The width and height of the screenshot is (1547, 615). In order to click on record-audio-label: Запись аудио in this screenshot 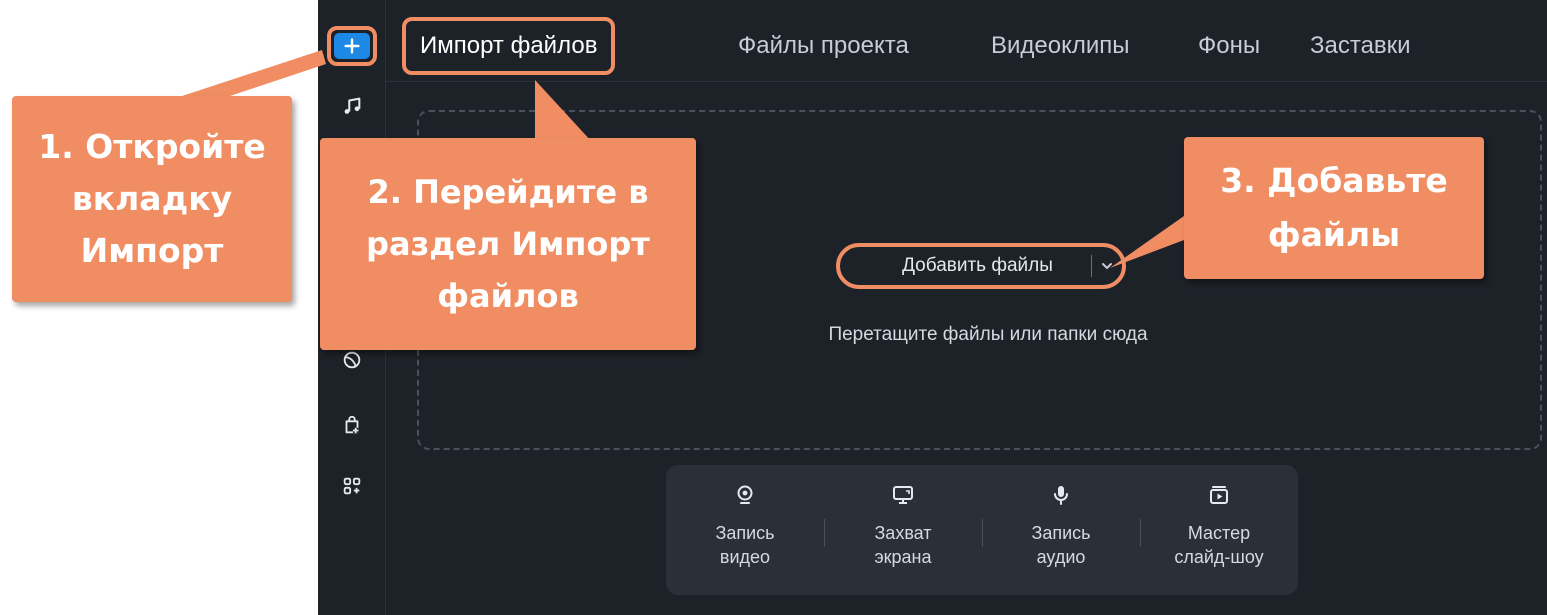, I will do `click(1061, 545)`.